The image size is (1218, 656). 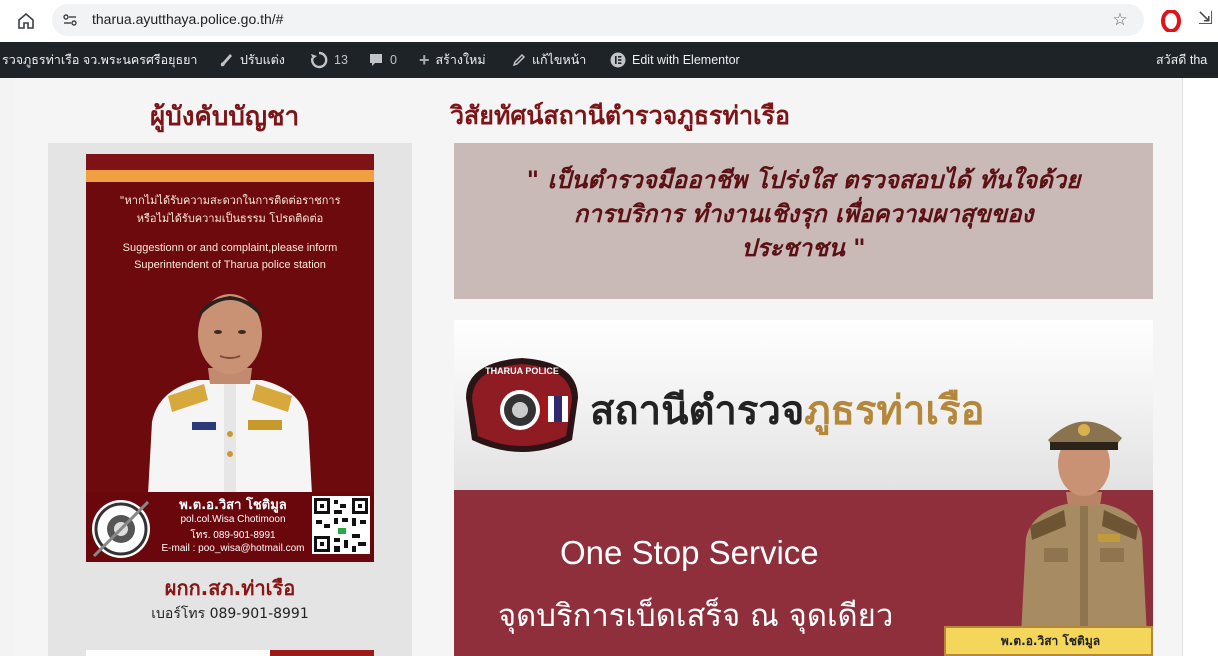 What do you see at coordinates (460, 60) in the screenshot?
I see `new-label: สร้างใหม่` at bounding box center [460, 60].